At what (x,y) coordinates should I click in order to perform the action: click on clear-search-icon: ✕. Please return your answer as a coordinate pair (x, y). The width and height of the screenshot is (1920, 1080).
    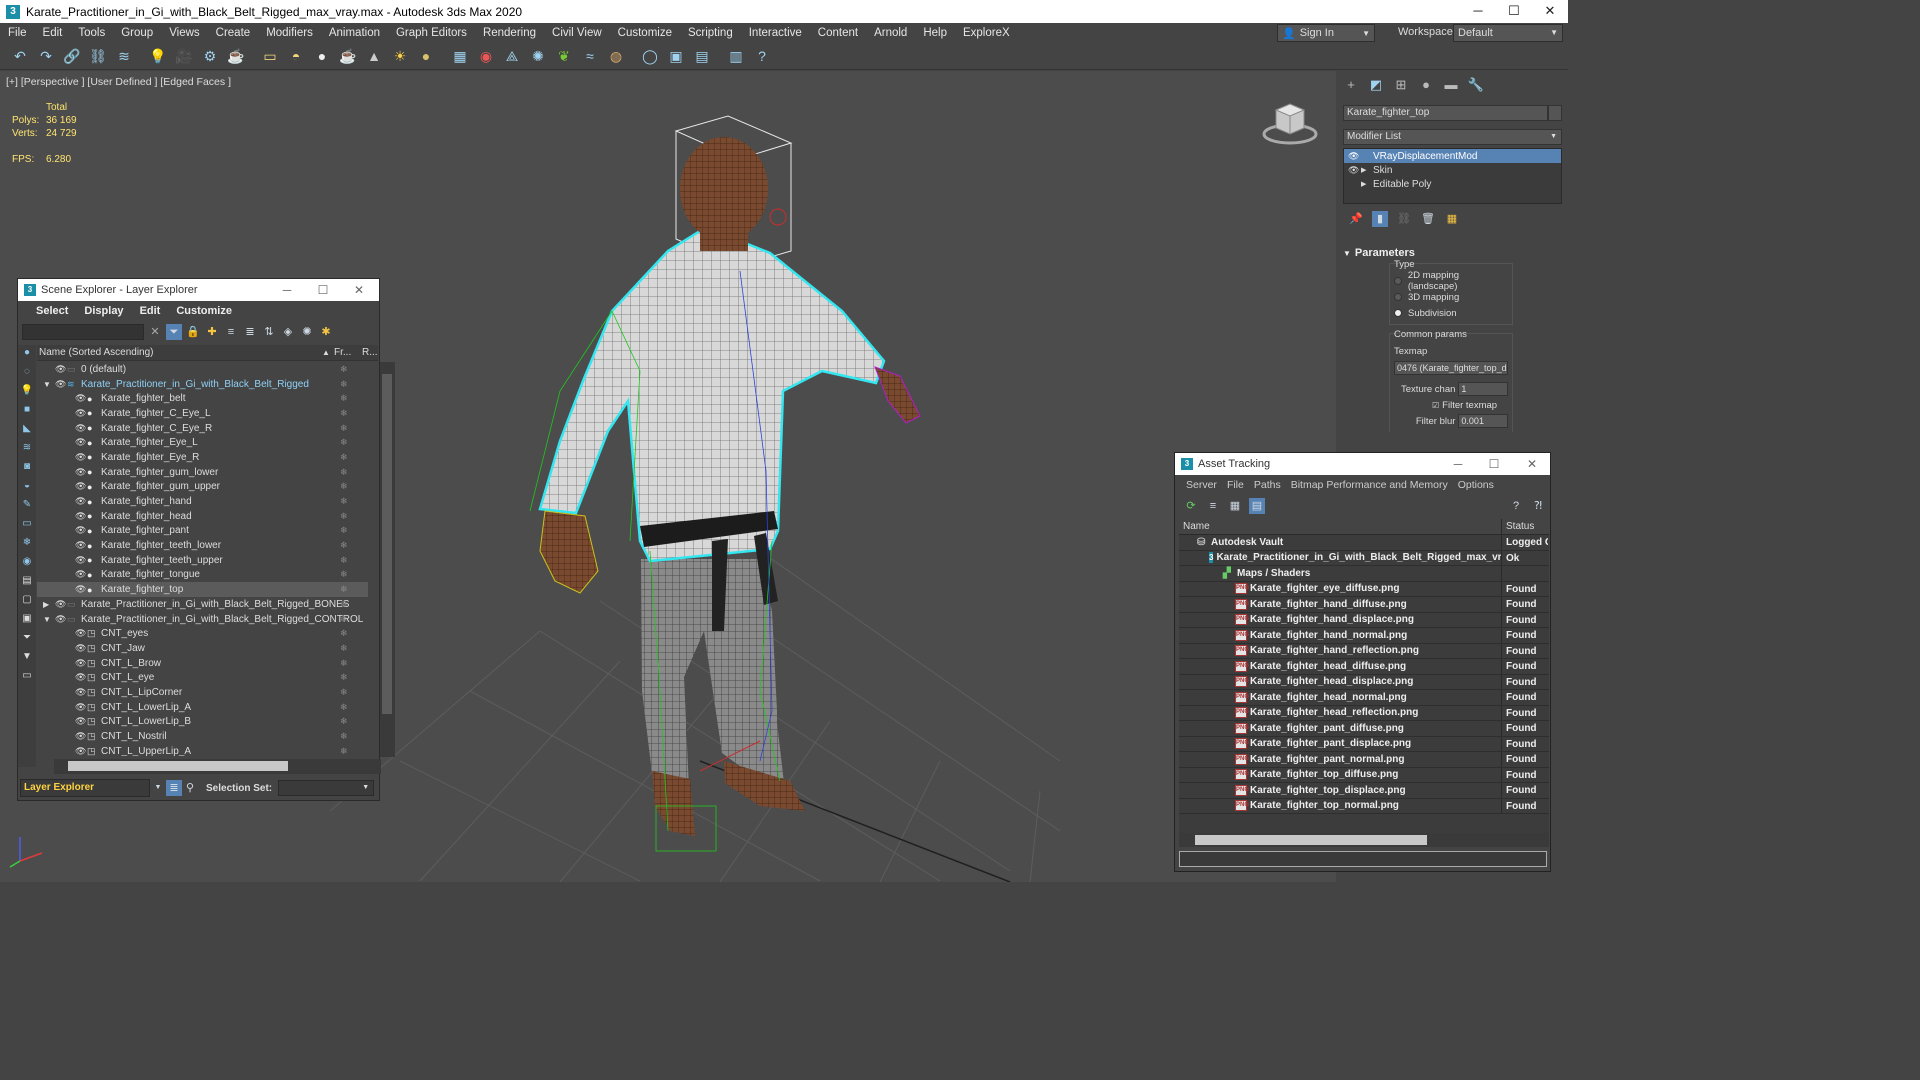
    Looking at the image, I should click on (155, 332).